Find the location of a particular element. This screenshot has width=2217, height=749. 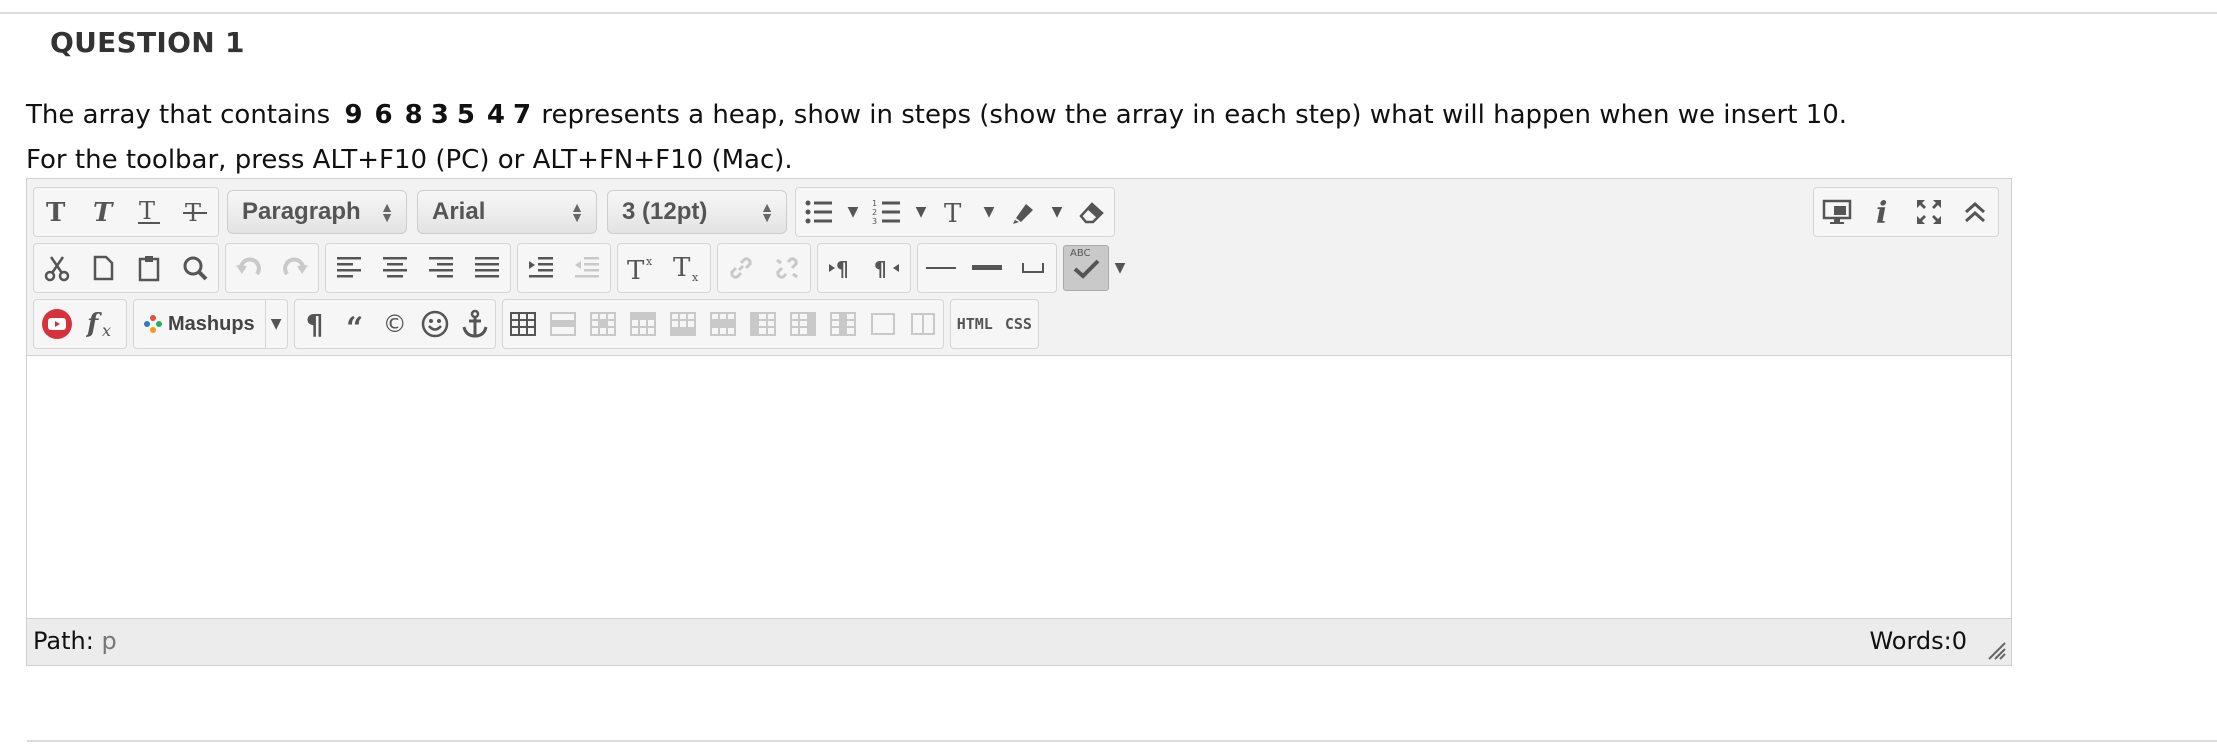

horizontal-rule-button is located at coordinates (941, 268).